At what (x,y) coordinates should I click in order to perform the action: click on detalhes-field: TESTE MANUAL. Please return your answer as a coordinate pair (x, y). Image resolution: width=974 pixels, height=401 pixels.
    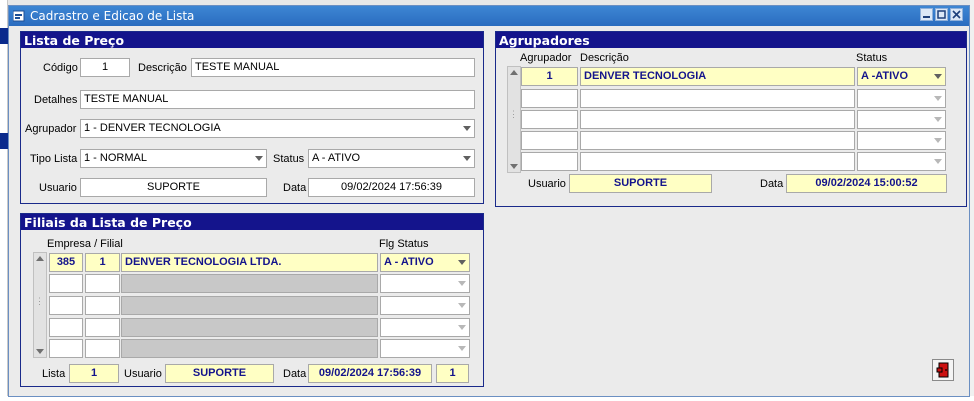
    Looking at the image, I should click on (277, 99).